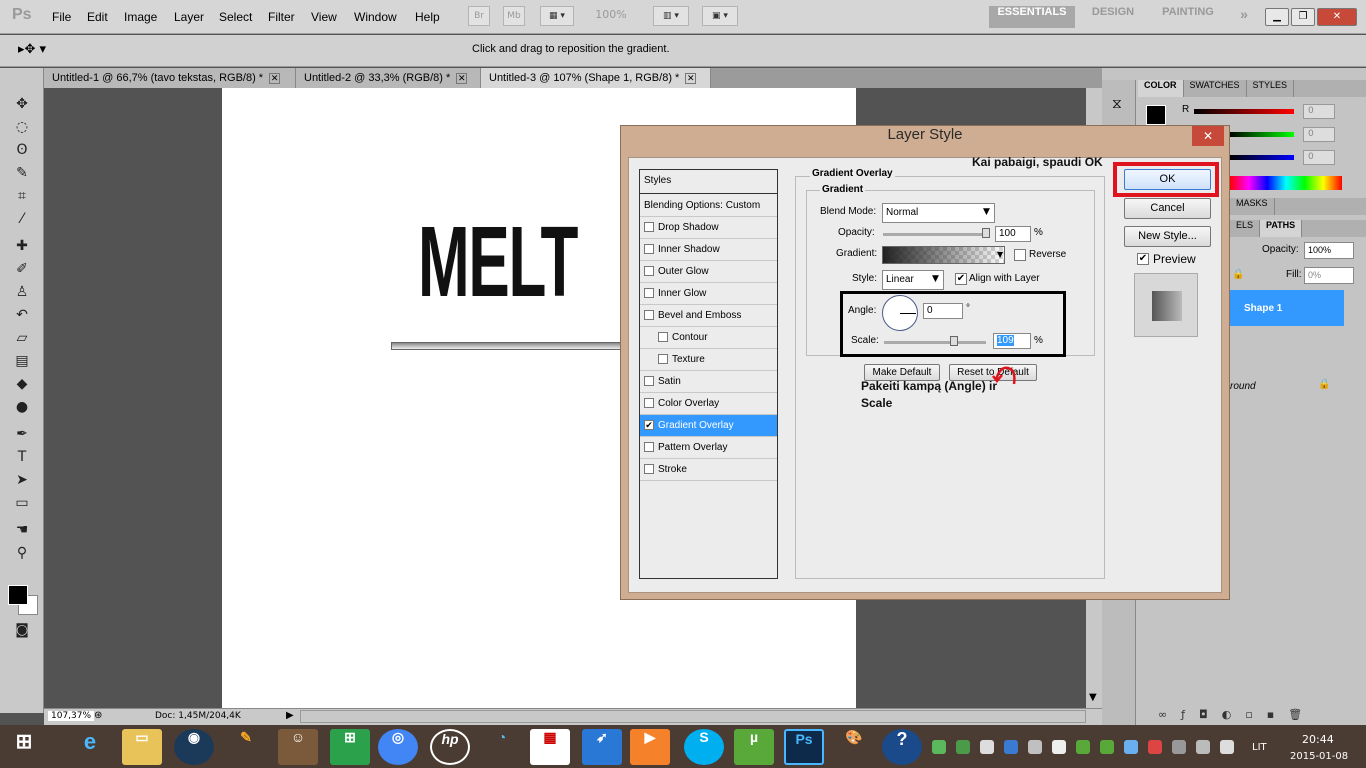 The image size is (1366, 768). I want to click on blending-options: Blending Options: Custom, so click(708, 206).